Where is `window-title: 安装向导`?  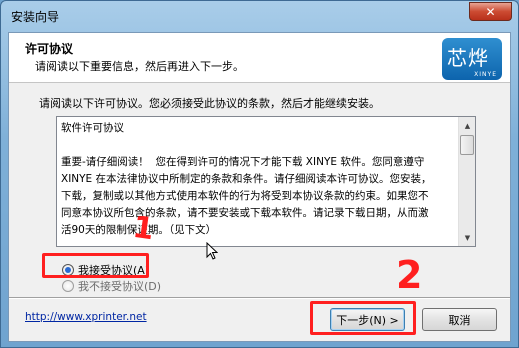
window-title: 安装向导 is located at coordinates (35, 17).